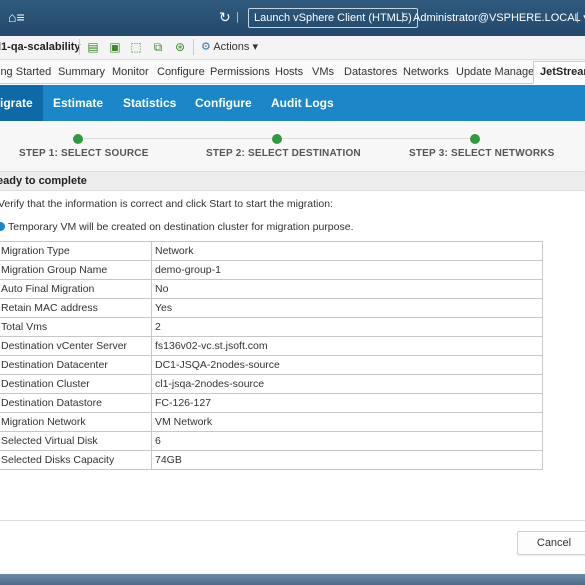  Describe the element at coordinates (76, 270) in the screenshot. I see `summary-key-cell: Migration Group Name` at that location.